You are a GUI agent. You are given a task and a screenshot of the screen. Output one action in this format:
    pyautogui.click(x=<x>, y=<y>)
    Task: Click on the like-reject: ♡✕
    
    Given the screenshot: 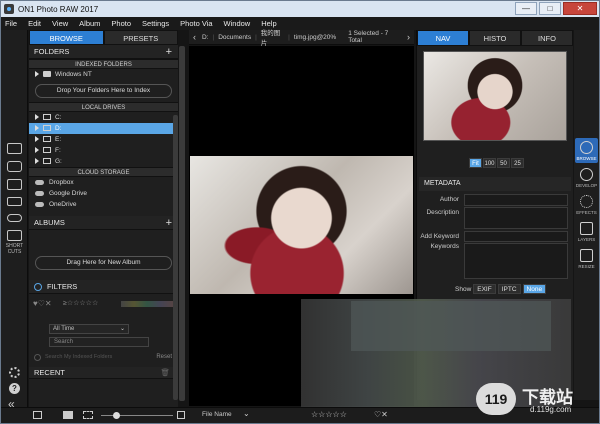 What is the action you would take?
    pyautogui.click(x=381, y=414)
    